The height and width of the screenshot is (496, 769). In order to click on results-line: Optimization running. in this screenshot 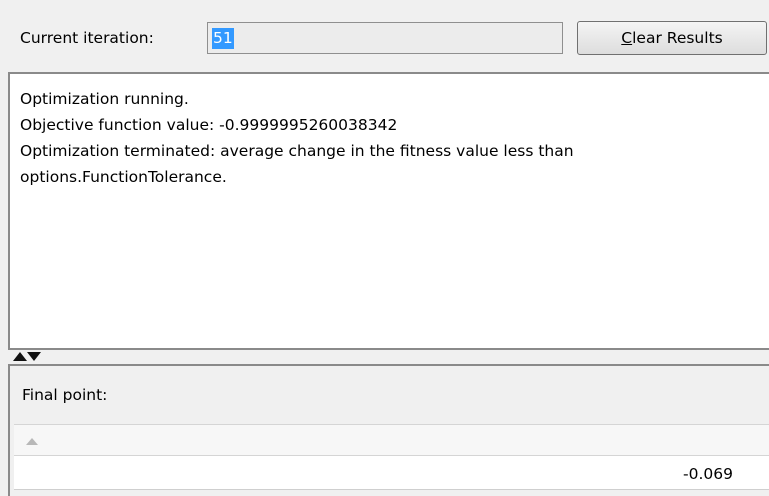, I will do `click(104, 99)`.